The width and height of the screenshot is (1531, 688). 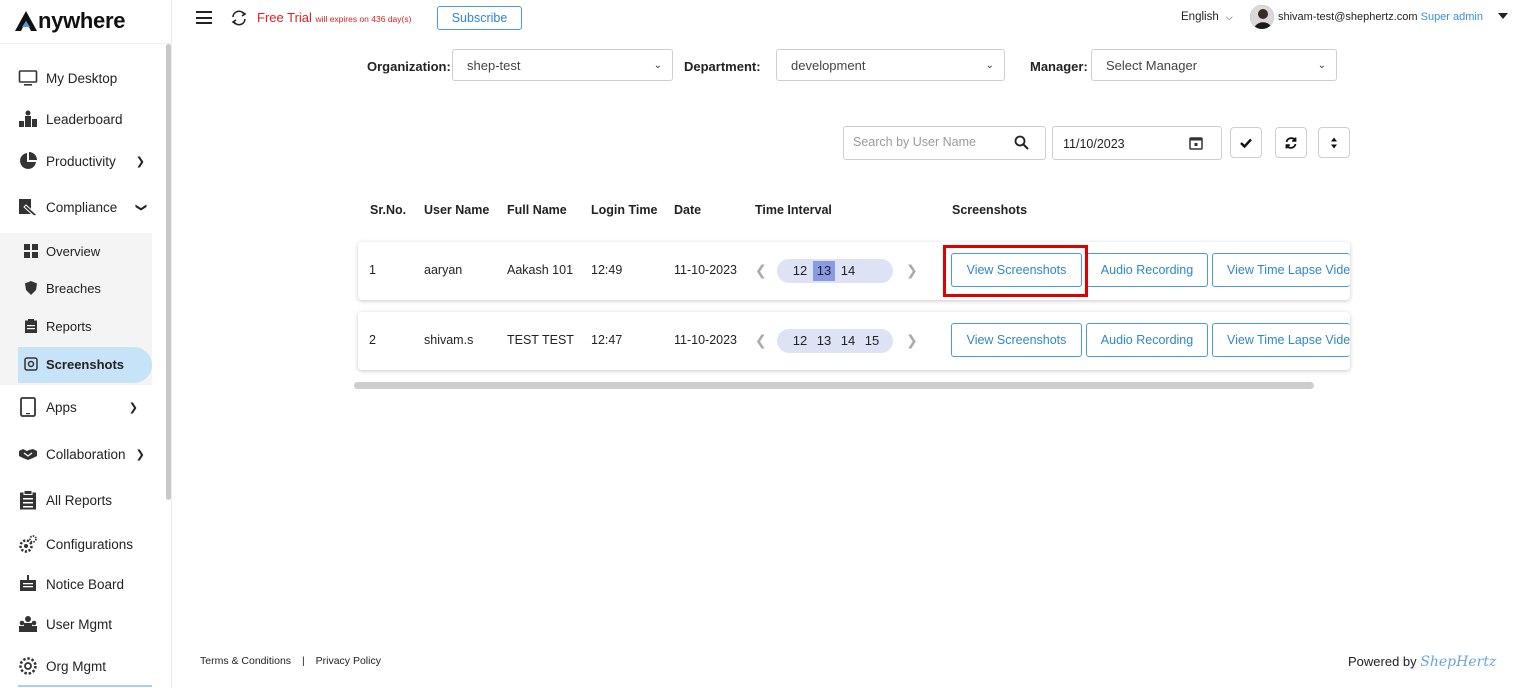 I want to click on sidebar-item-breaches: Breaches, so click(x=62, y=288).